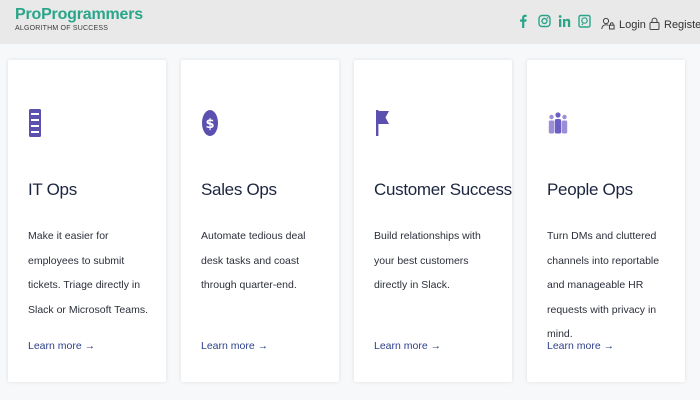  Describe the element at coordinates (52, 189) in the screenshot. I see `card-title: IT Ops` at that location.